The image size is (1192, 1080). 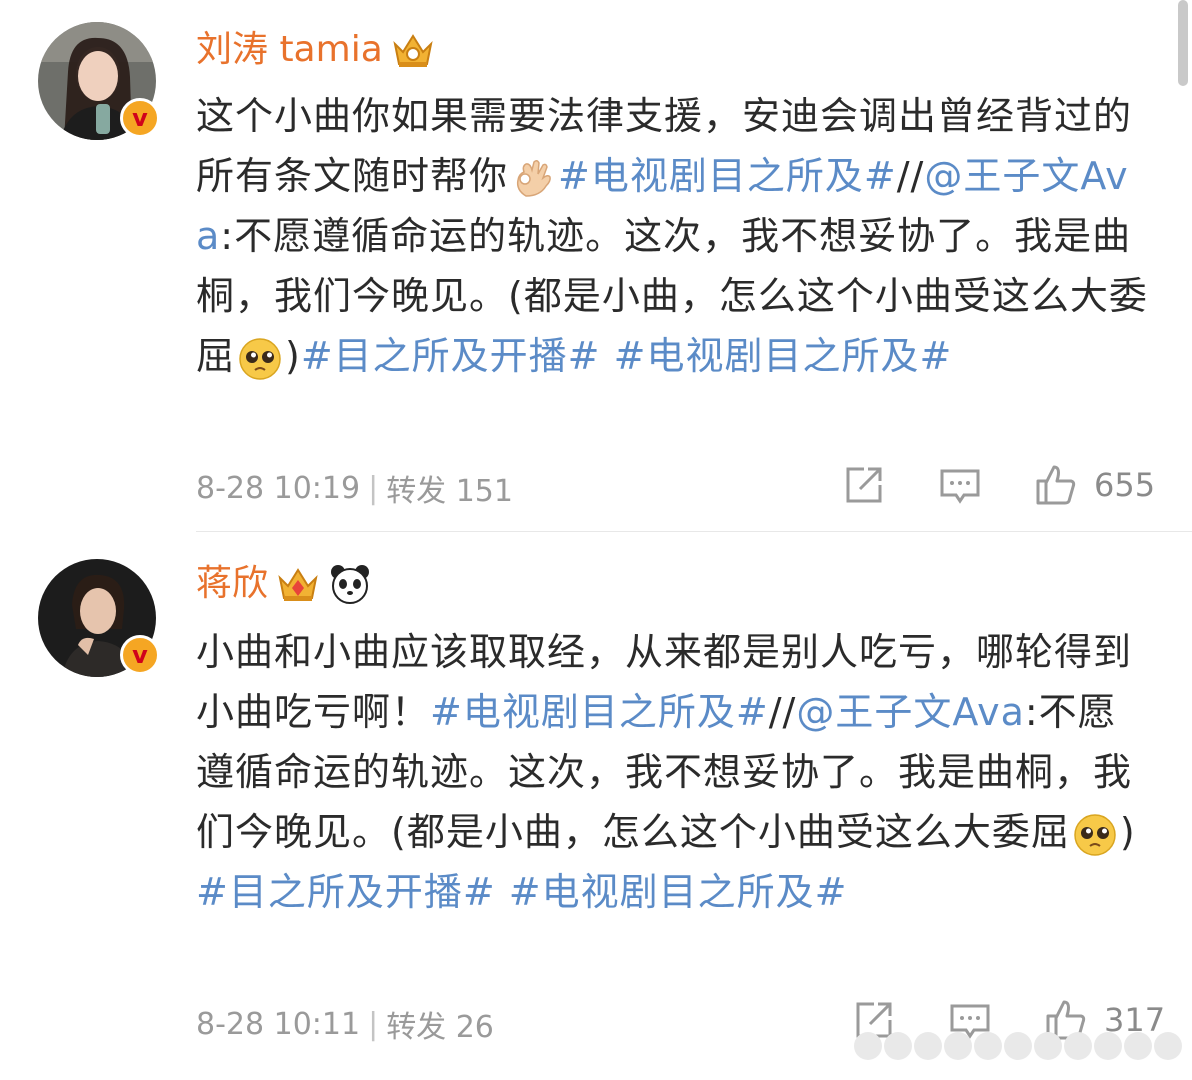 What do you see at coordinates (298, 584) in the screenshot?
I see `crown-badge-icon` at bounding box center [298, 584].